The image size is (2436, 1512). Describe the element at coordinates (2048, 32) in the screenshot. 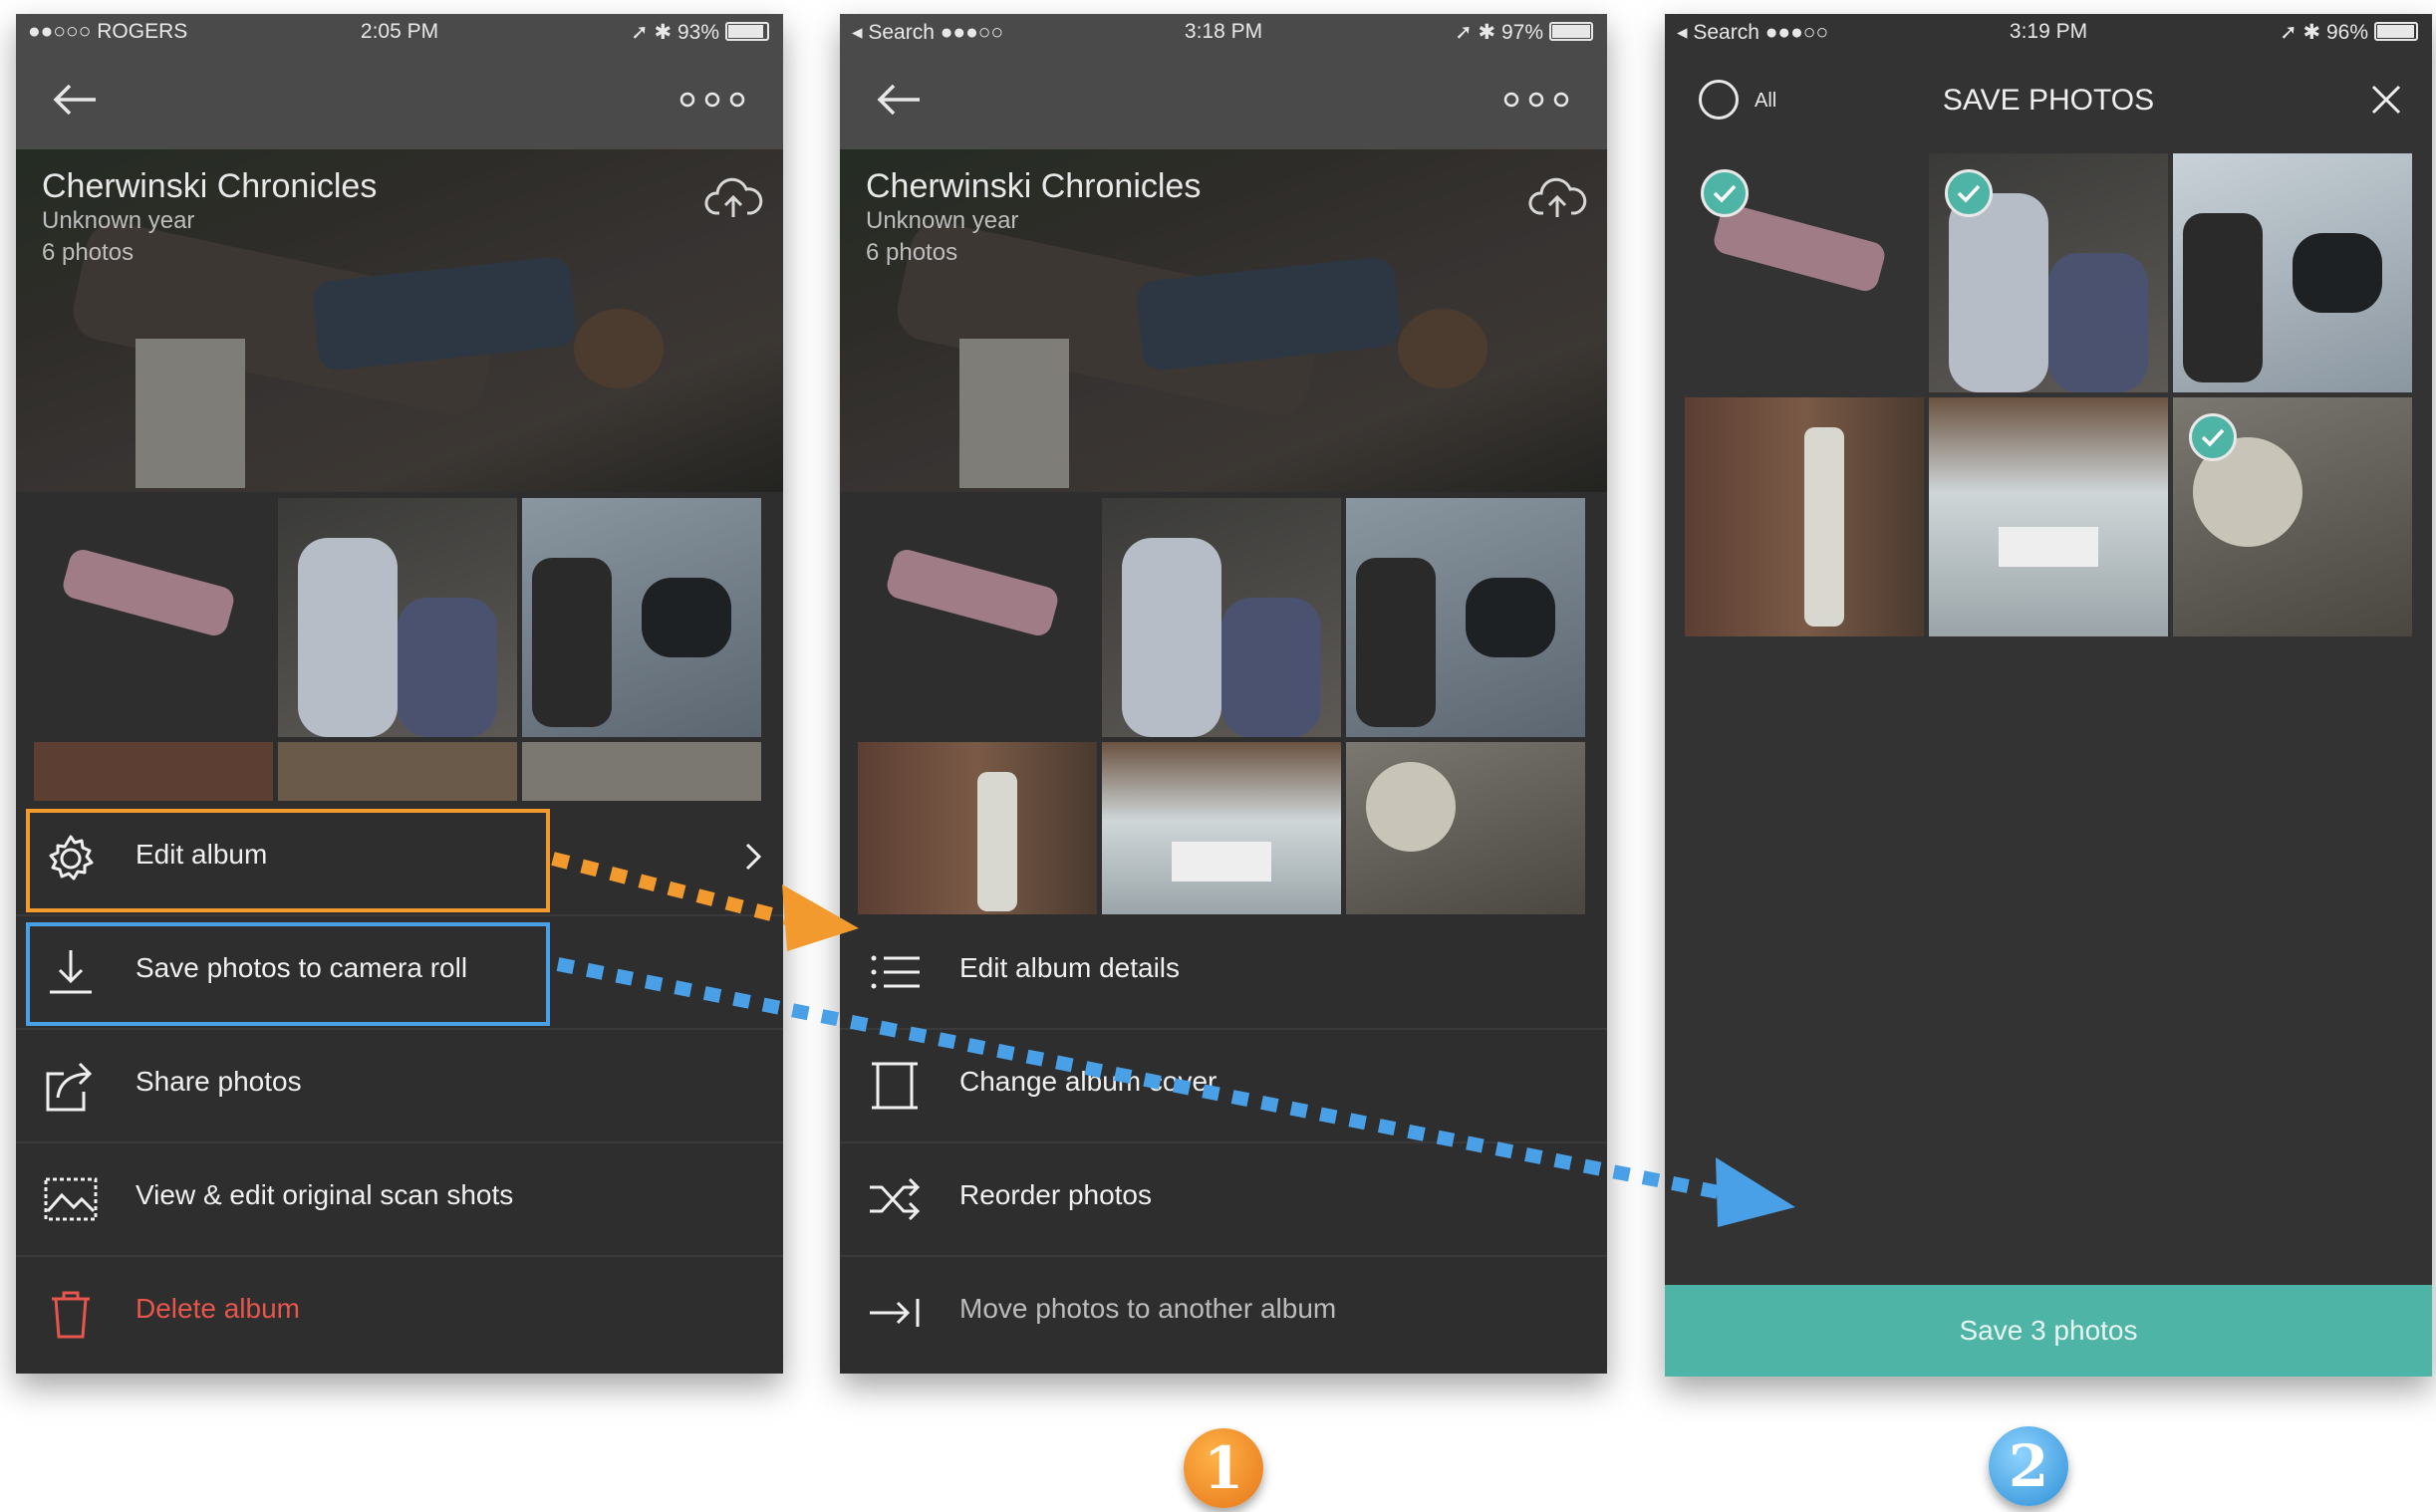

I see `status-bar: ◂ Search ●●●○○ 3:19 PM ➚ ✱ 96%` at that location.